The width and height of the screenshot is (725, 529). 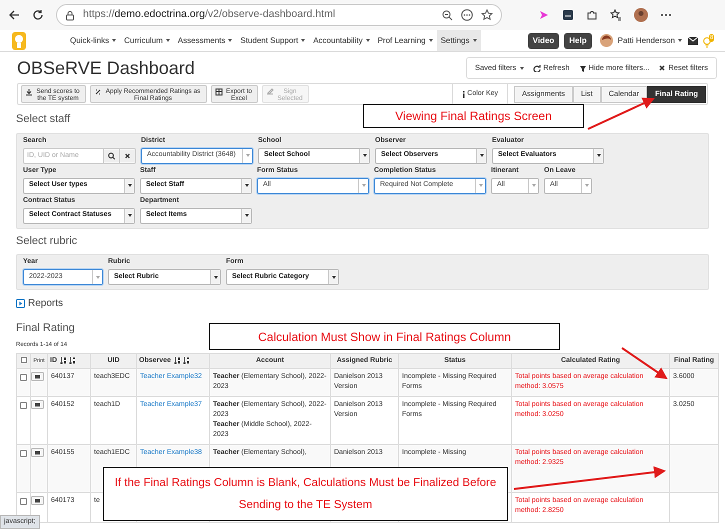 I want to click on nav-menu-item: Accountability, so click(x=341, y=40).